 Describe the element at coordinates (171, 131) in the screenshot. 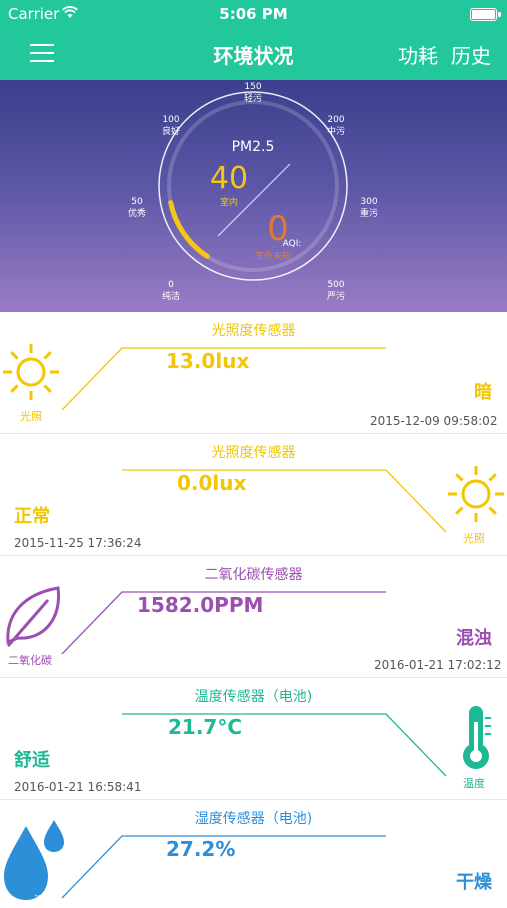

I see `tick-label-100: 良好` at that location.